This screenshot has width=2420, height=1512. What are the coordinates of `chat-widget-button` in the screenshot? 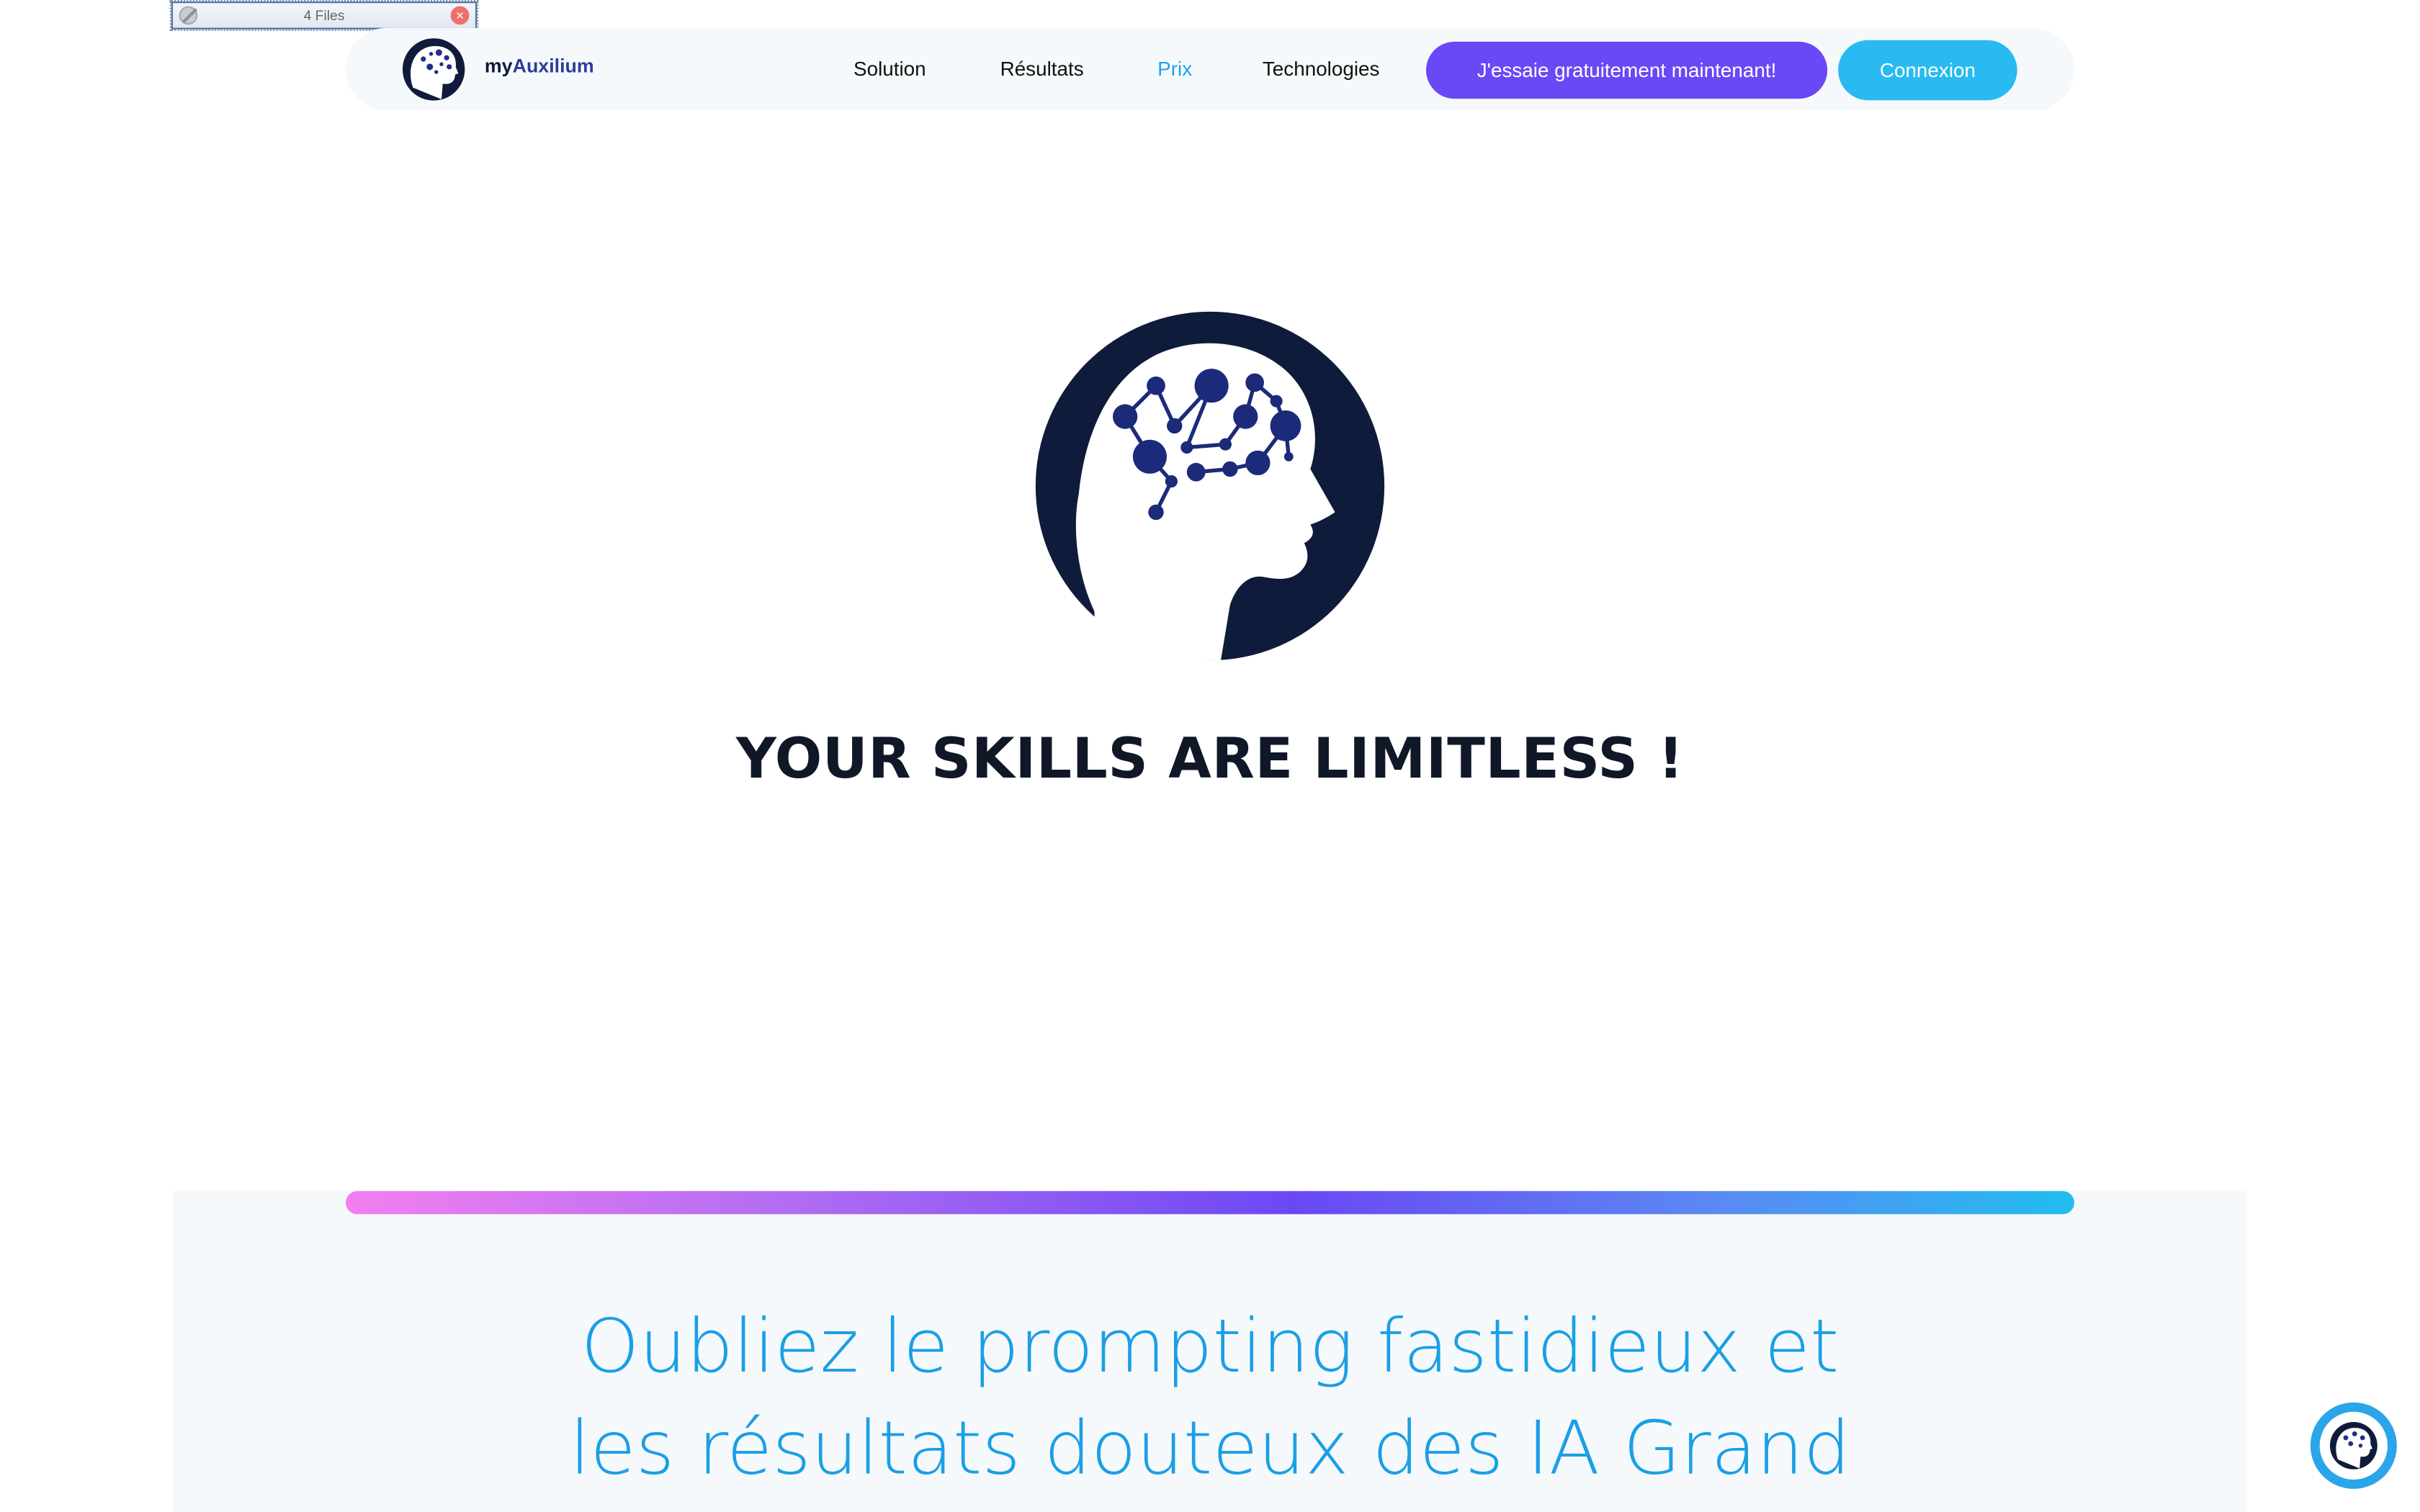 It's located at (2353, 1445).